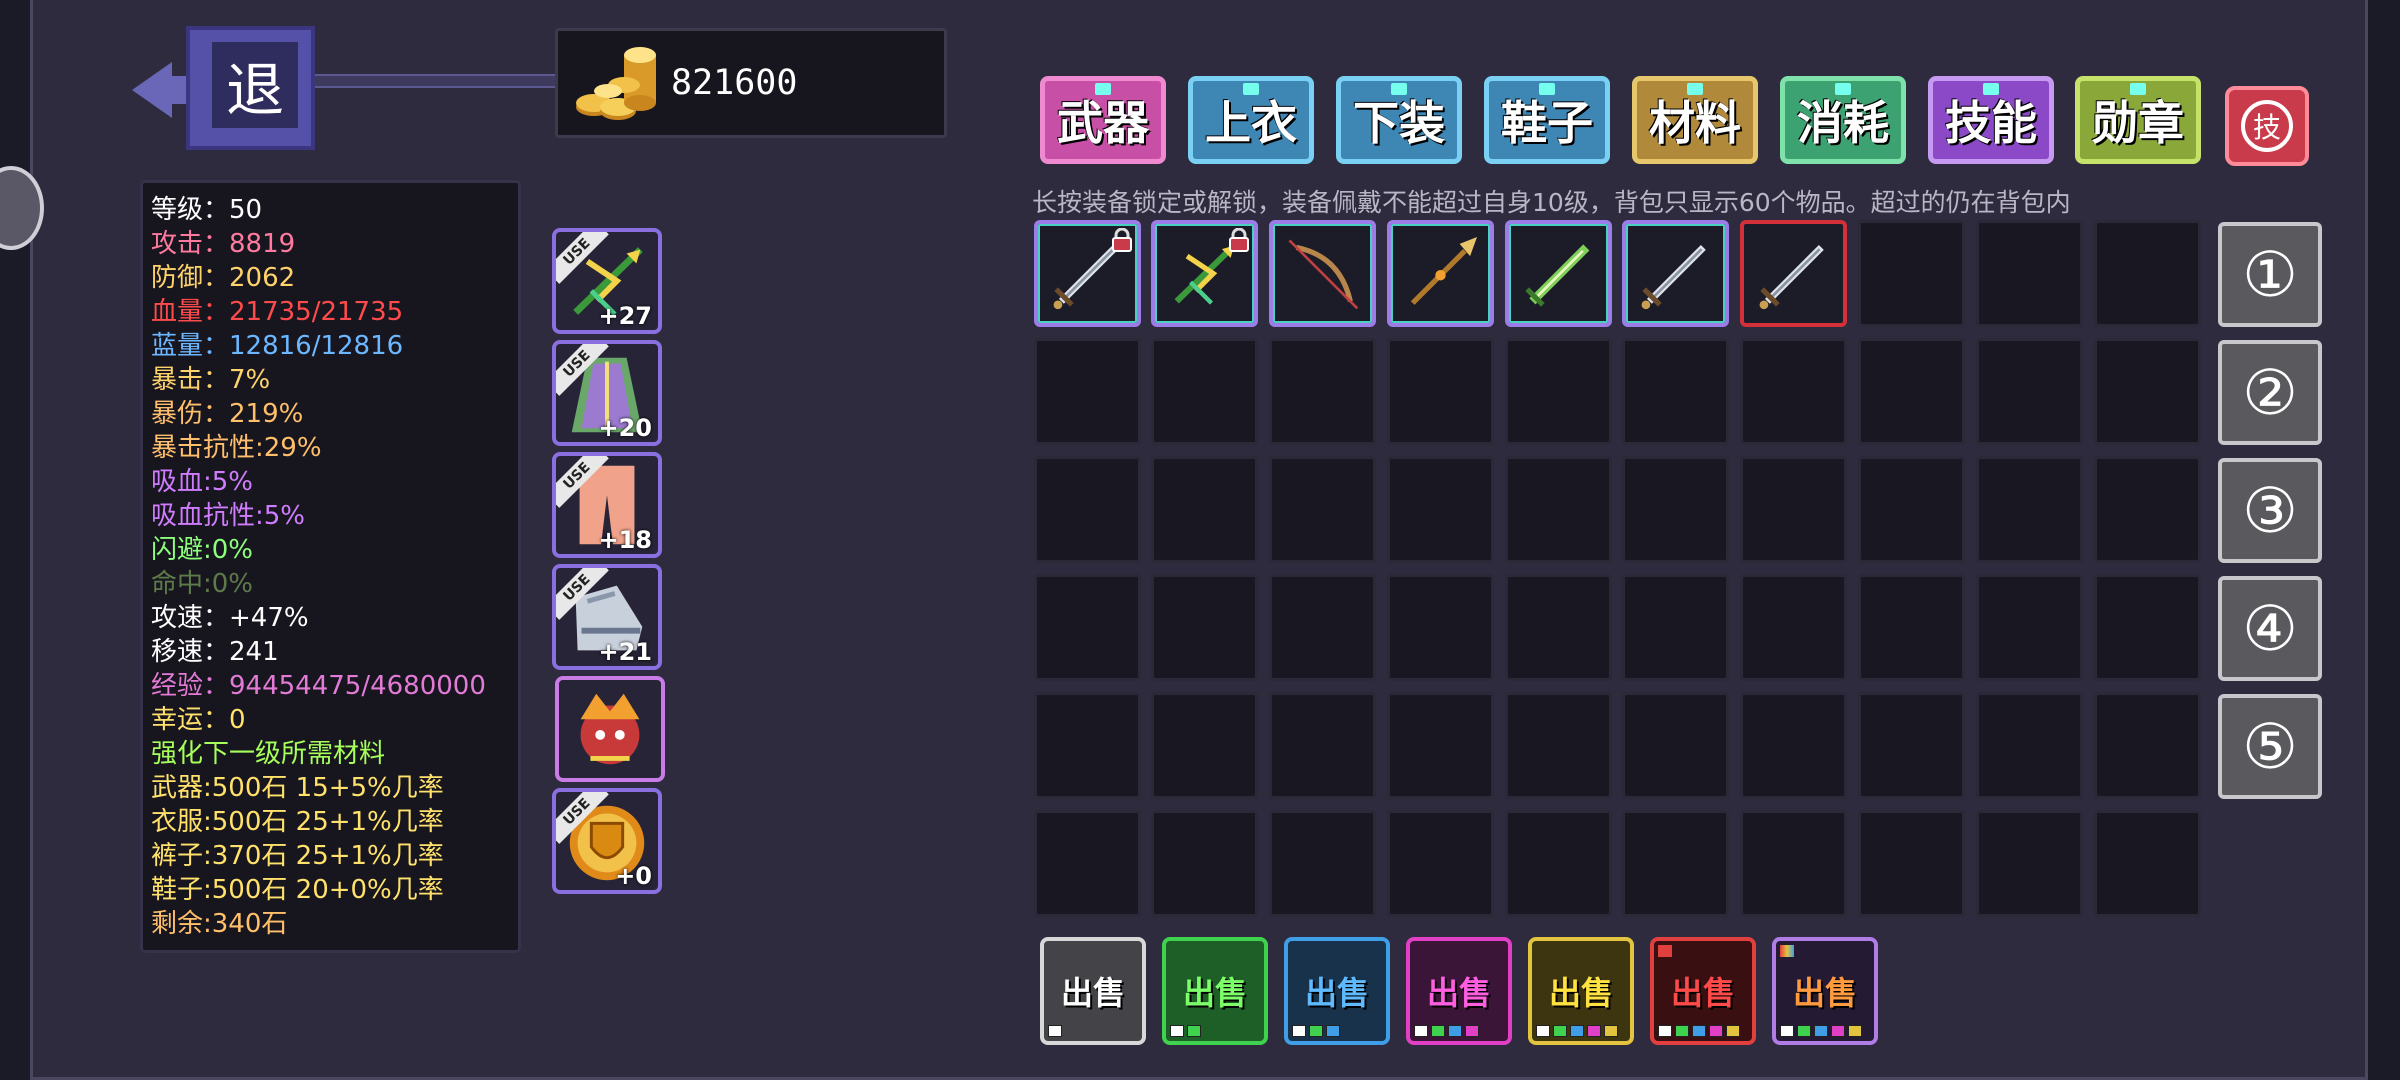  I want to click on page-button-5: ⑤, so click(2270, 746).